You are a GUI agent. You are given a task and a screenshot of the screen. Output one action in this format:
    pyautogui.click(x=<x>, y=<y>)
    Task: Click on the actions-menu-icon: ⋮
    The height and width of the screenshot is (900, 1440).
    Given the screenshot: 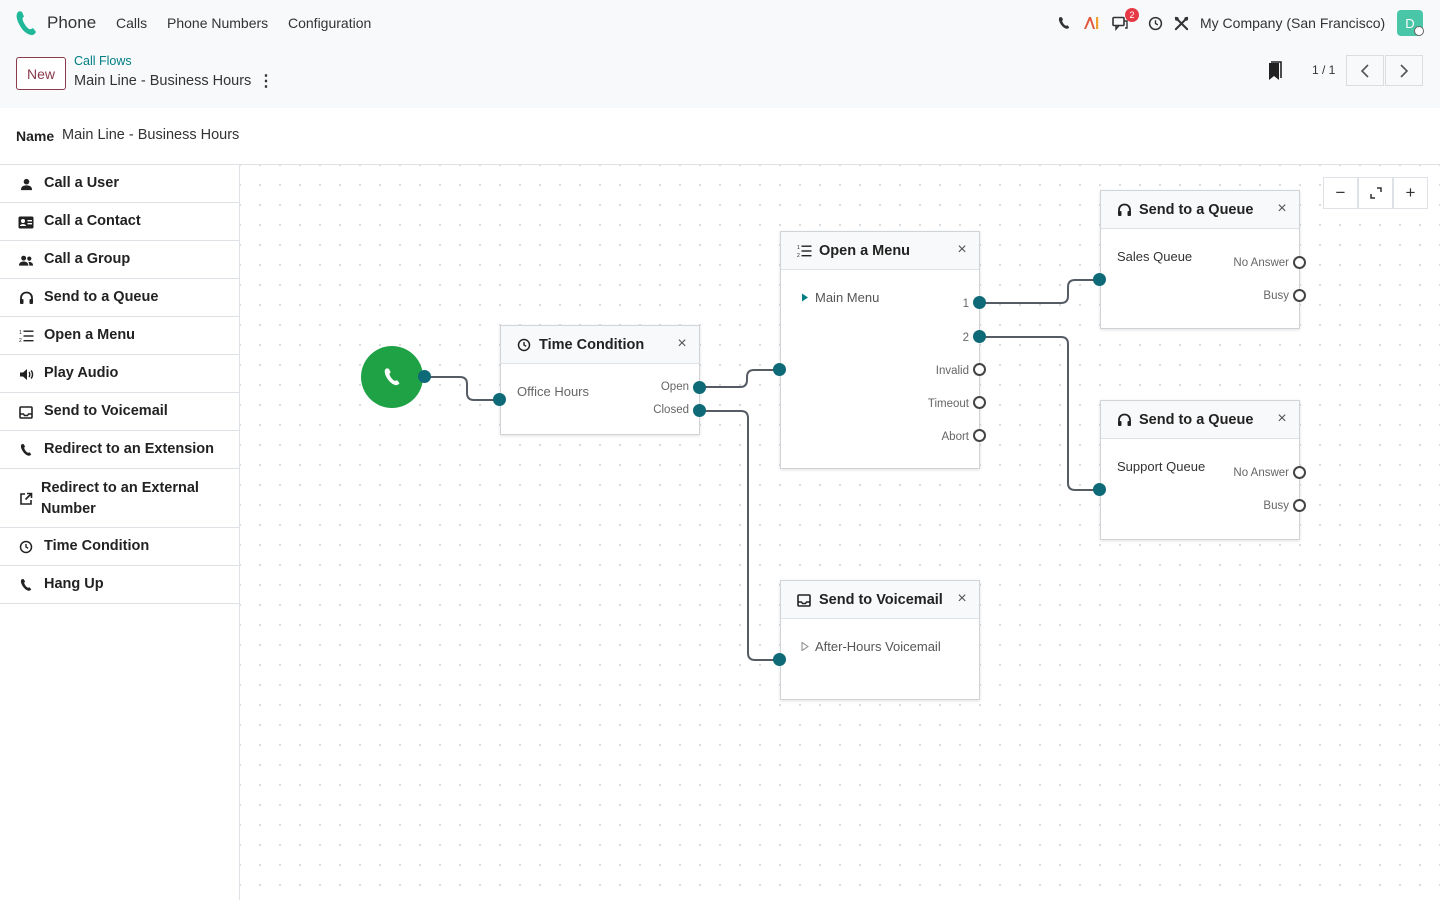 What is the action you would take?
    pyautogui.click(x=266, y=81)
    